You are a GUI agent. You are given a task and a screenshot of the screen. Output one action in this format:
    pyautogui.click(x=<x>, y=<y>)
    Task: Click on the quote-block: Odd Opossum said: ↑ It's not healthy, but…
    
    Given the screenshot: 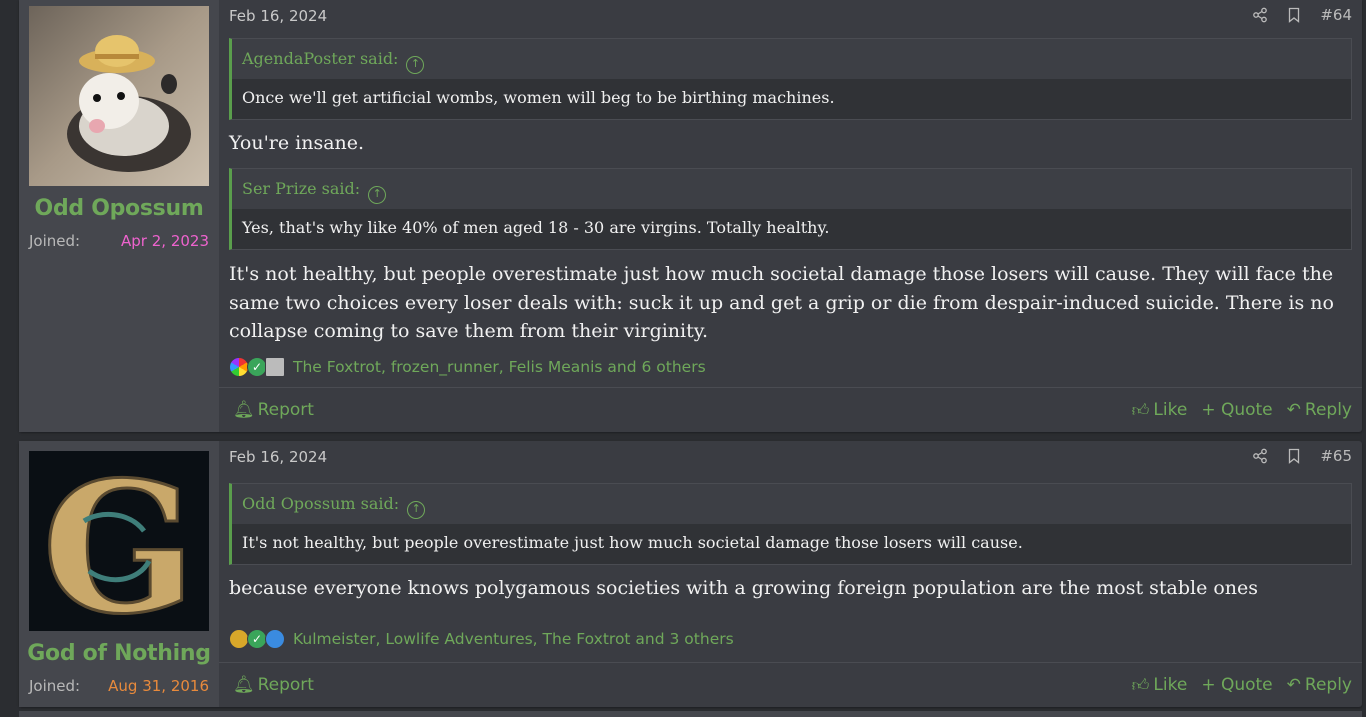 What is the action you would take?
    pyautogui.click(x=790, y=524)
    